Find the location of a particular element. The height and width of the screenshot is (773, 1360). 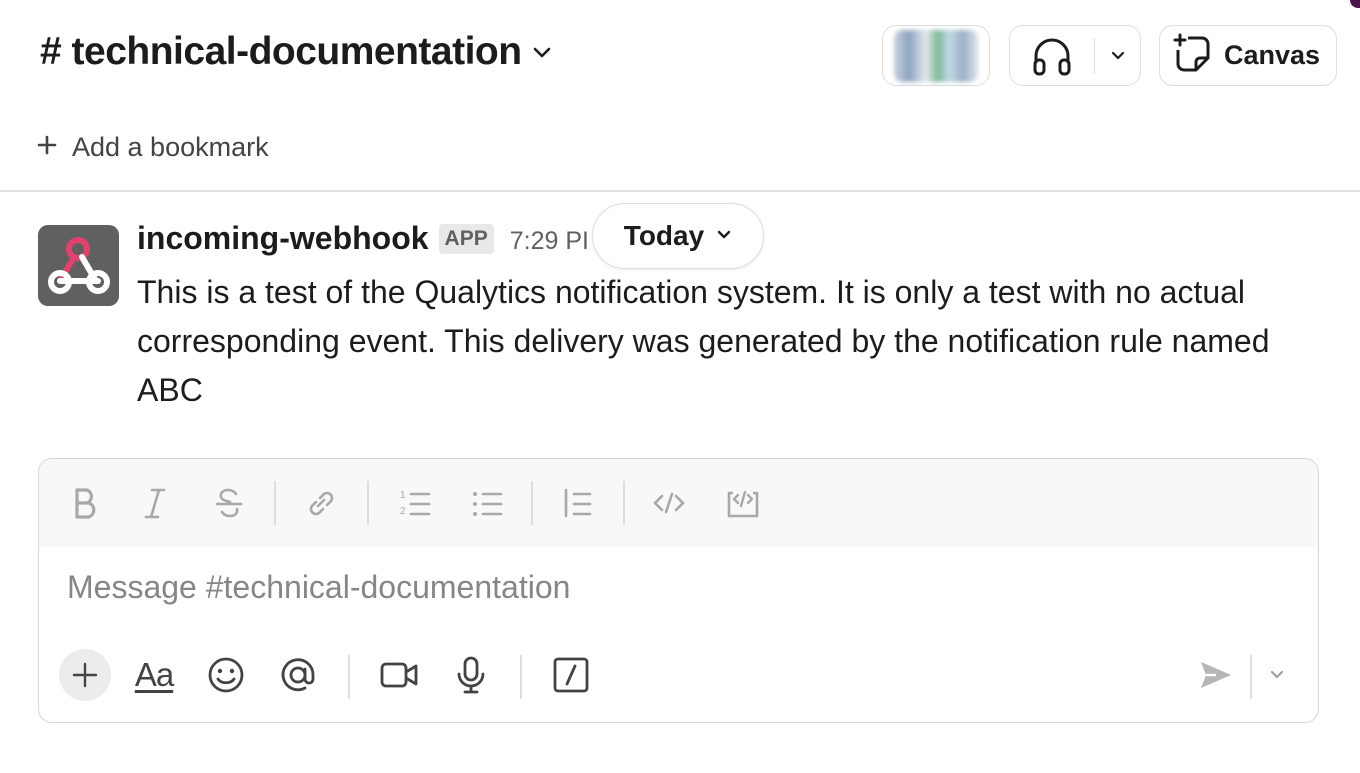

message-input is located at coordinates (667, 587).